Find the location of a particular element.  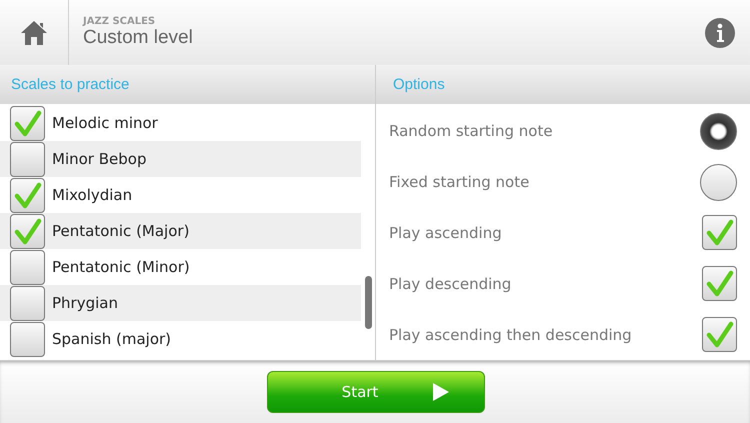

start-button: Start is located at coordinates (375, 392).